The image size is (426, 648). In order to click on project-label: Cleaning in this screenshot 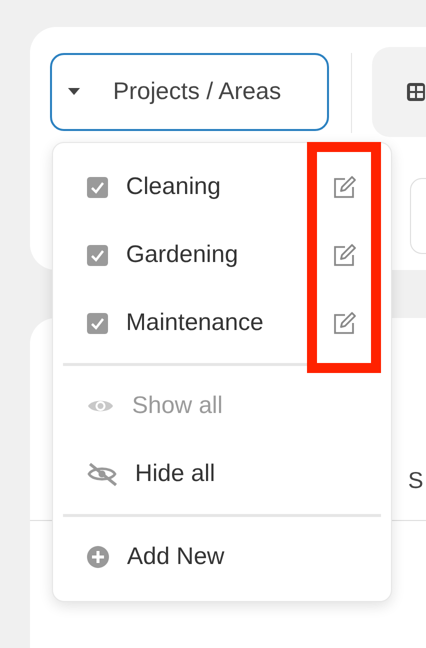, I will do `click(173, 187)`.